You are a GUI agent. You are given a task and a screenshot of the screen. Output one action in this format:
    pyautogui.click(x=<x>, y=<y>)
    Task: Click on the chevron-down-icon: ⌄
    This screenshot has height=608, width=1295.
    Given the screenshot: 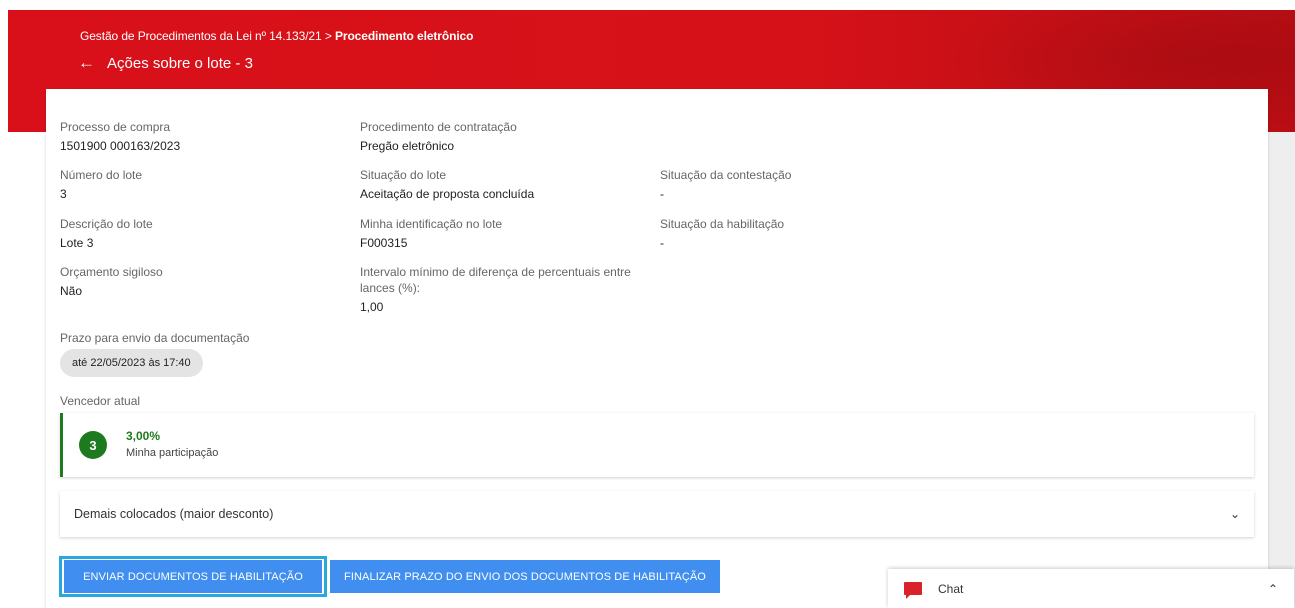 What is the action you would take?
    pyautogui.click(x=1235, y=514)
    